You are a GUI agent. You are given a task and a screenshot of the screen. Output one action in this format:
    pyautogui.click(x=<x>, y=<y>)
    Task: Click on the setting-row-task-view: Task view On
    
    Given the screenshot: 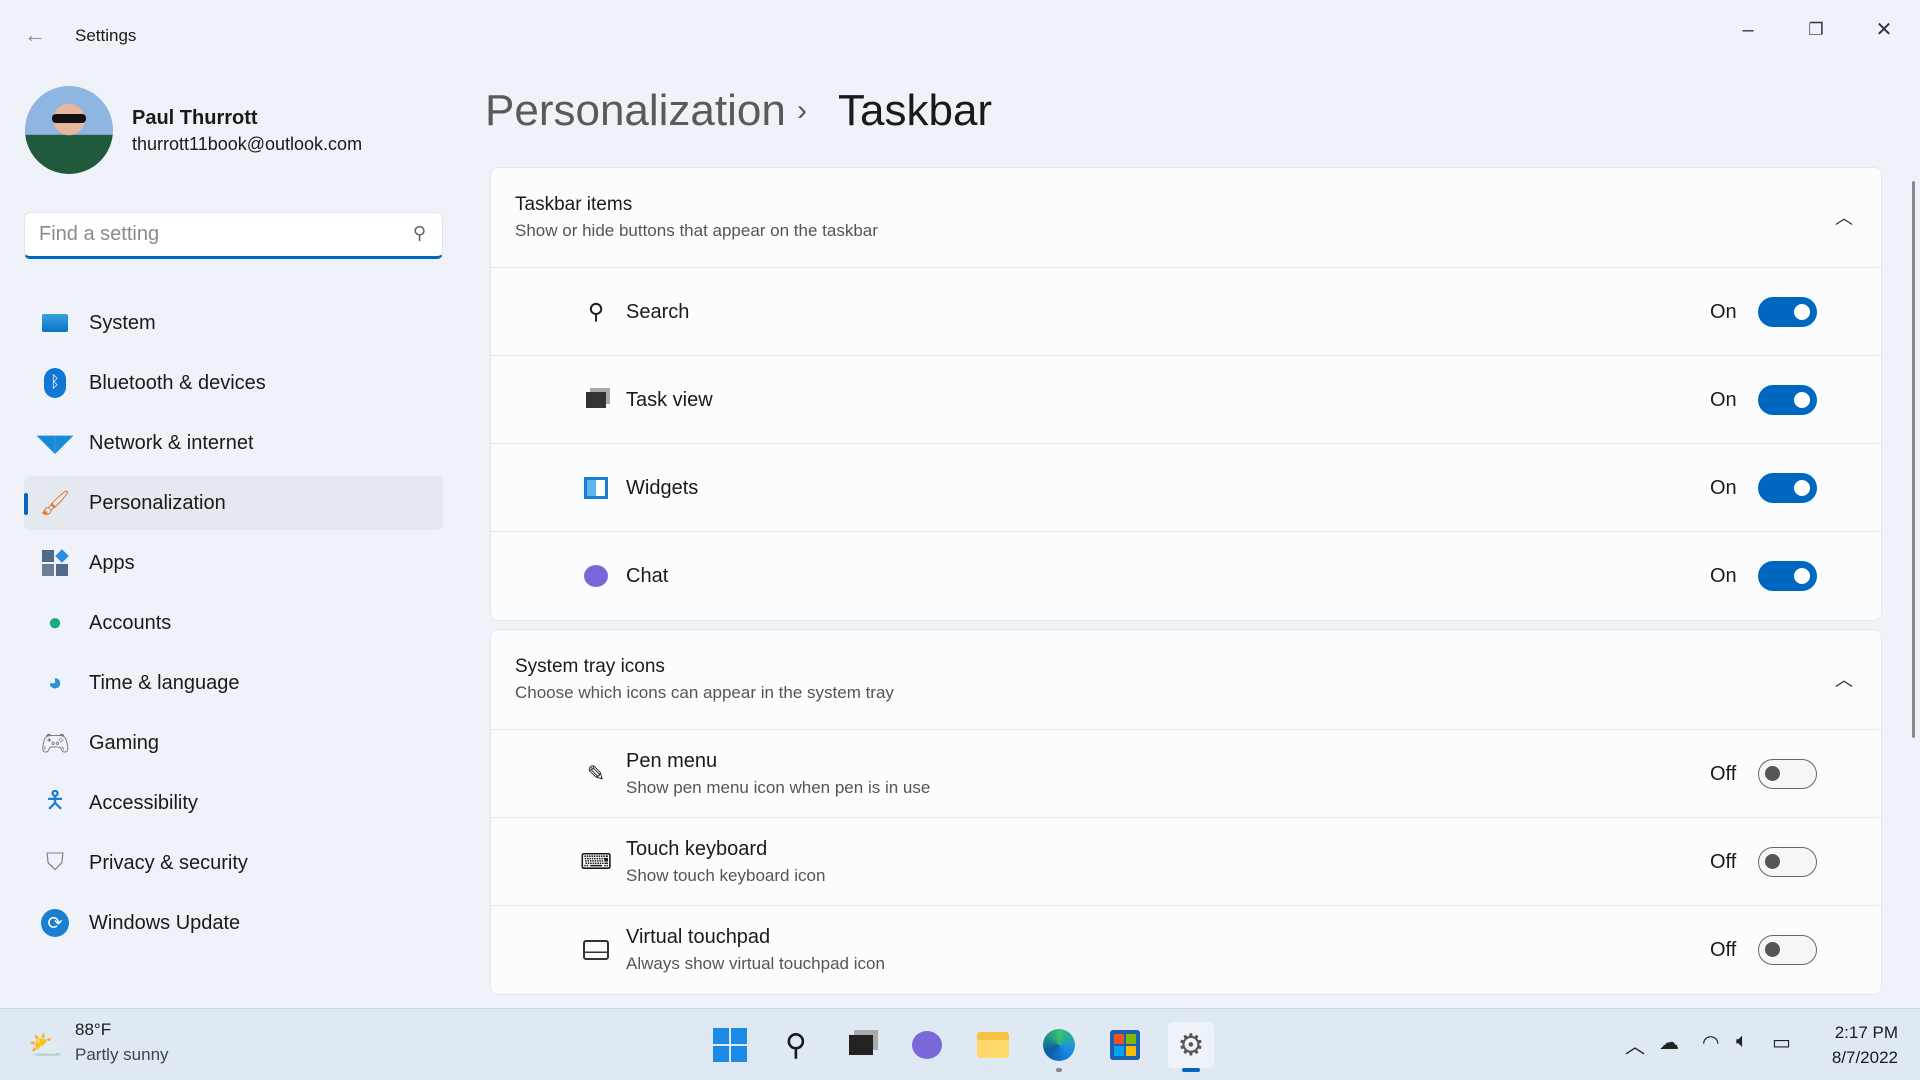 What is the action you would take?
    pyautogui.click(x=1186, y=400)
    